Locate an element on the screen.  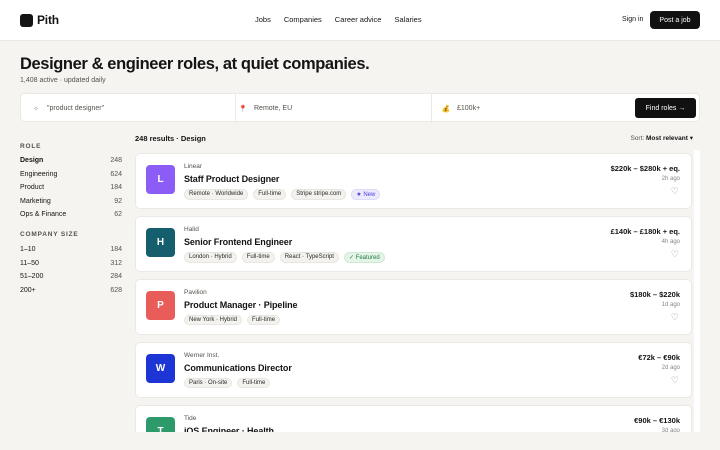
posted-age: 3d ago is located at coordinates (670, 430).